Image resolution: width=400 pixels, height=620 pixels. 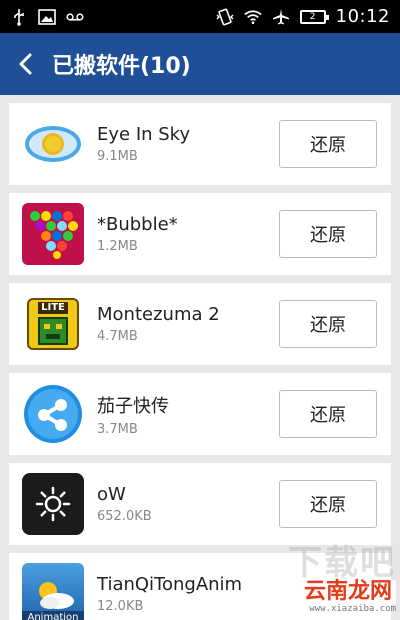 I want to click on share-app-icon, so click(x=53, y=414).